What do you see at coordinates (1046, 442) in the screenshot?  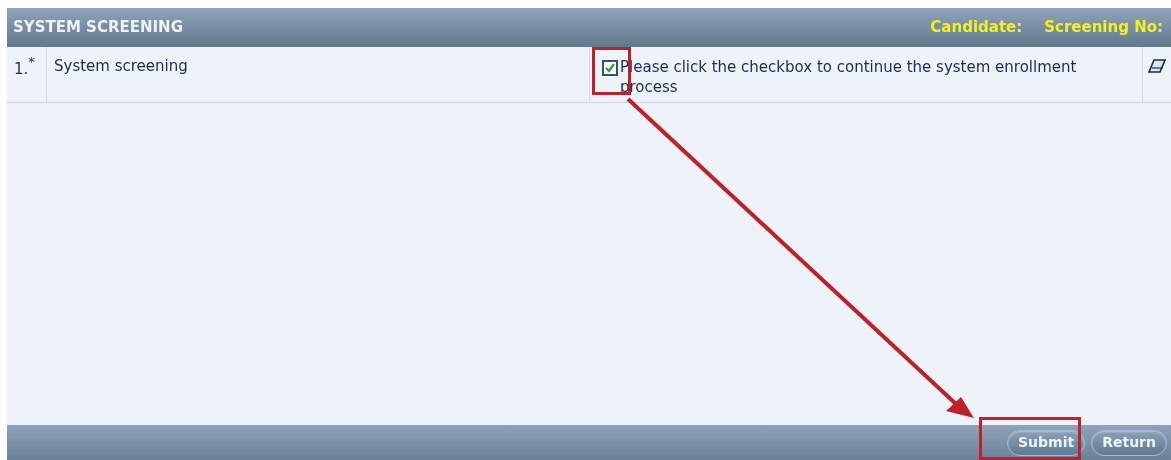 I see `action-button: Submit` at bounding box center [1046, 442].